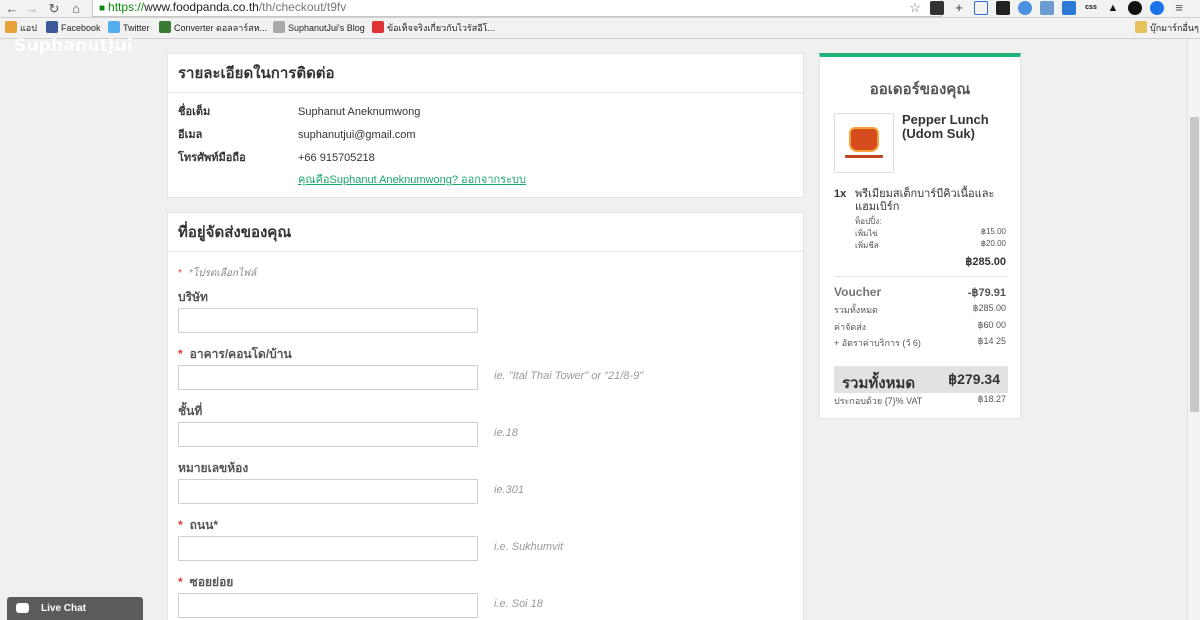 Image resolution: width=1200 pixels, height=620 pixels. I want to click on bookmark-other: บุ๊กมาร์กอื่นๆ, so click(1167, 28).